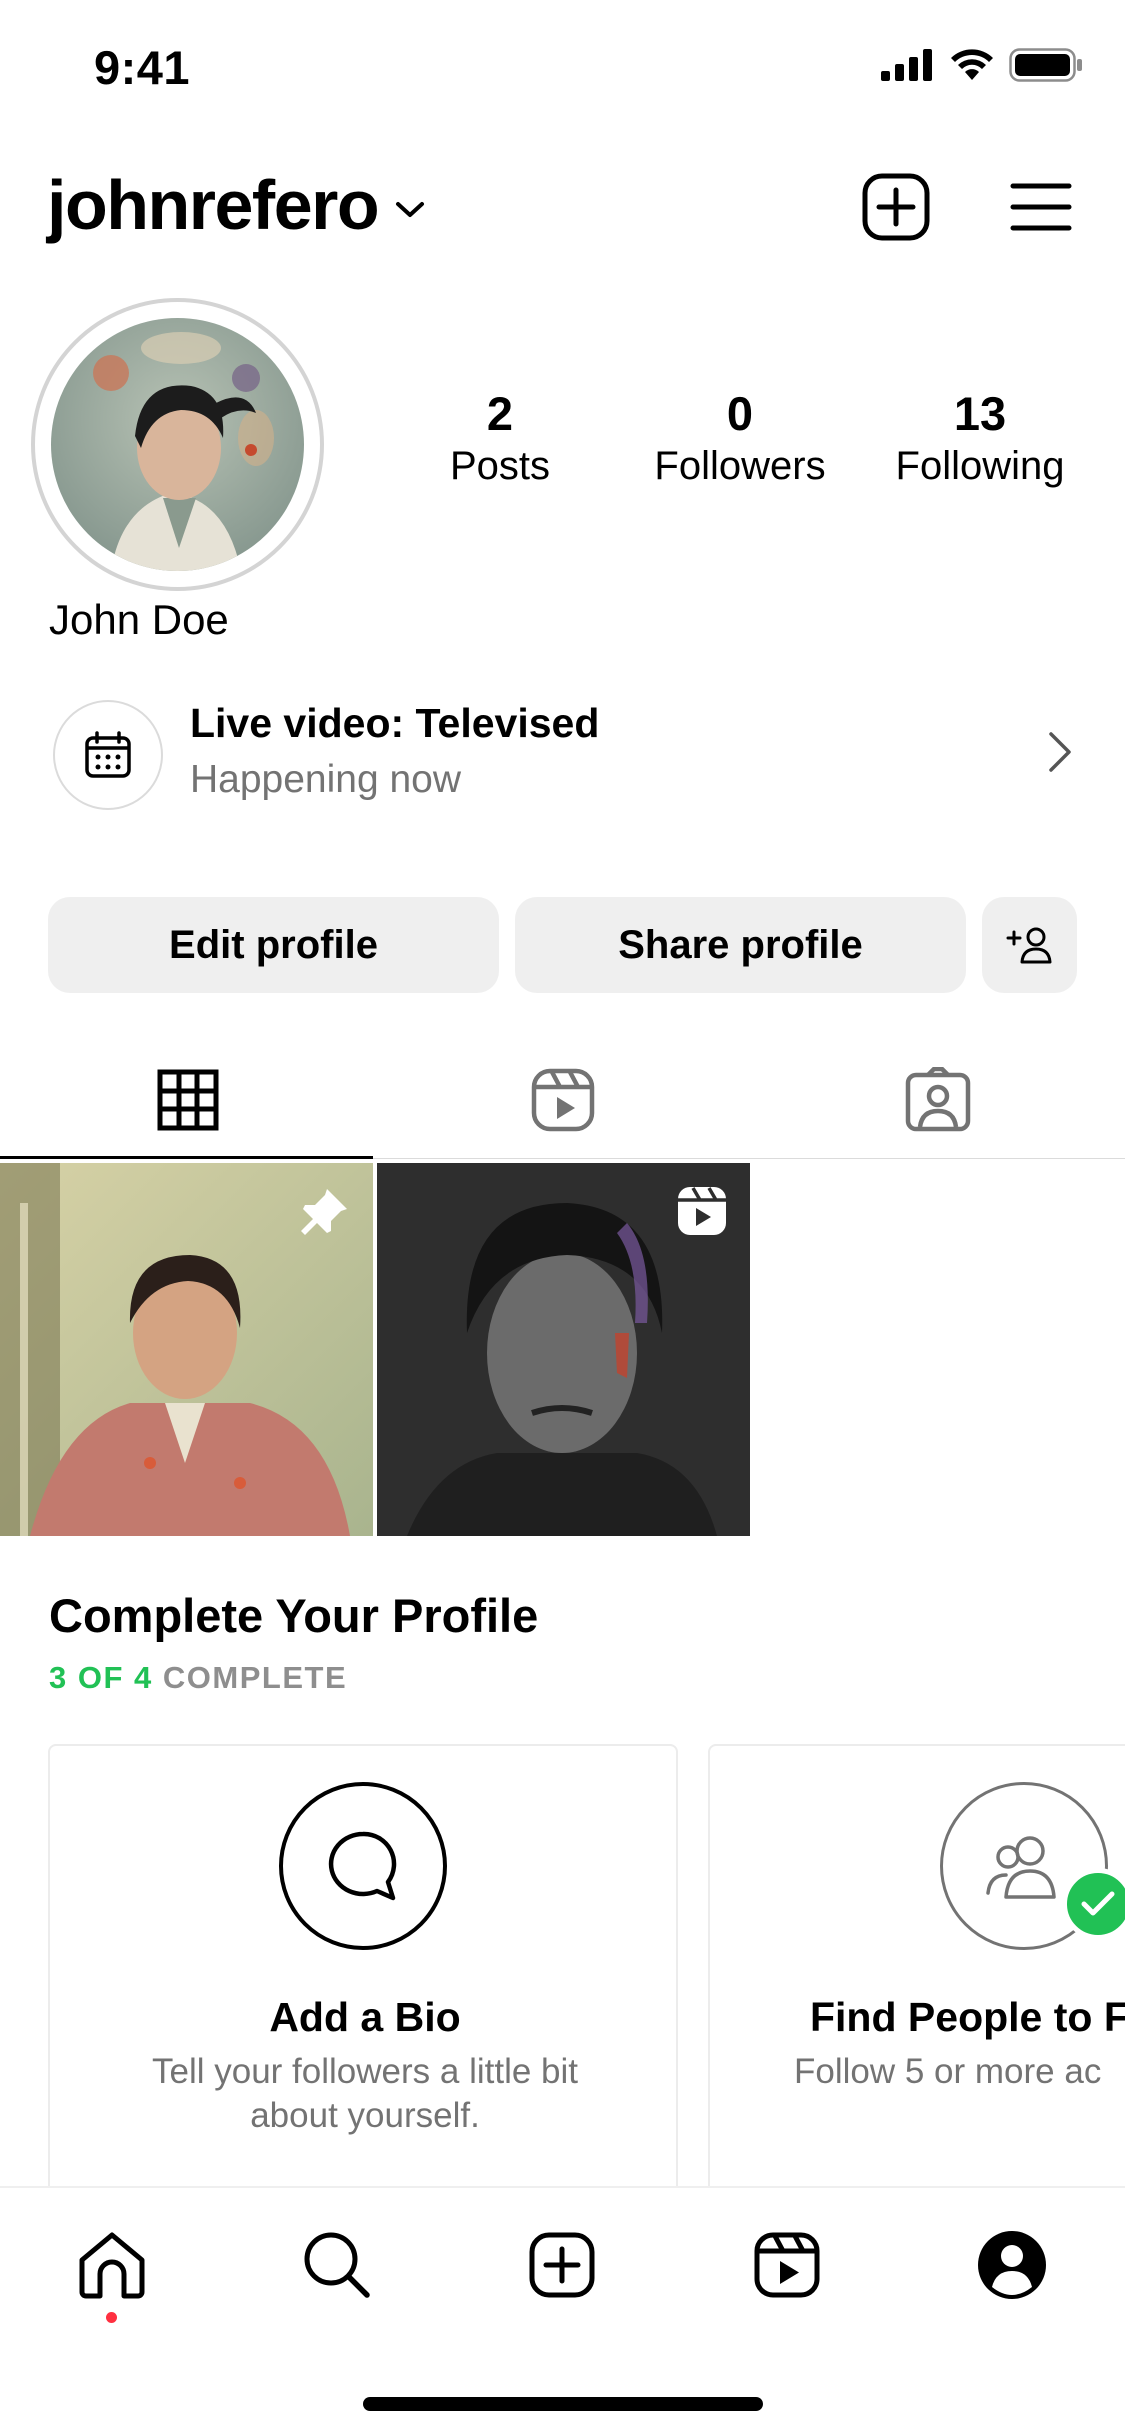  I want to click on search-icon, so click(337, 2265).